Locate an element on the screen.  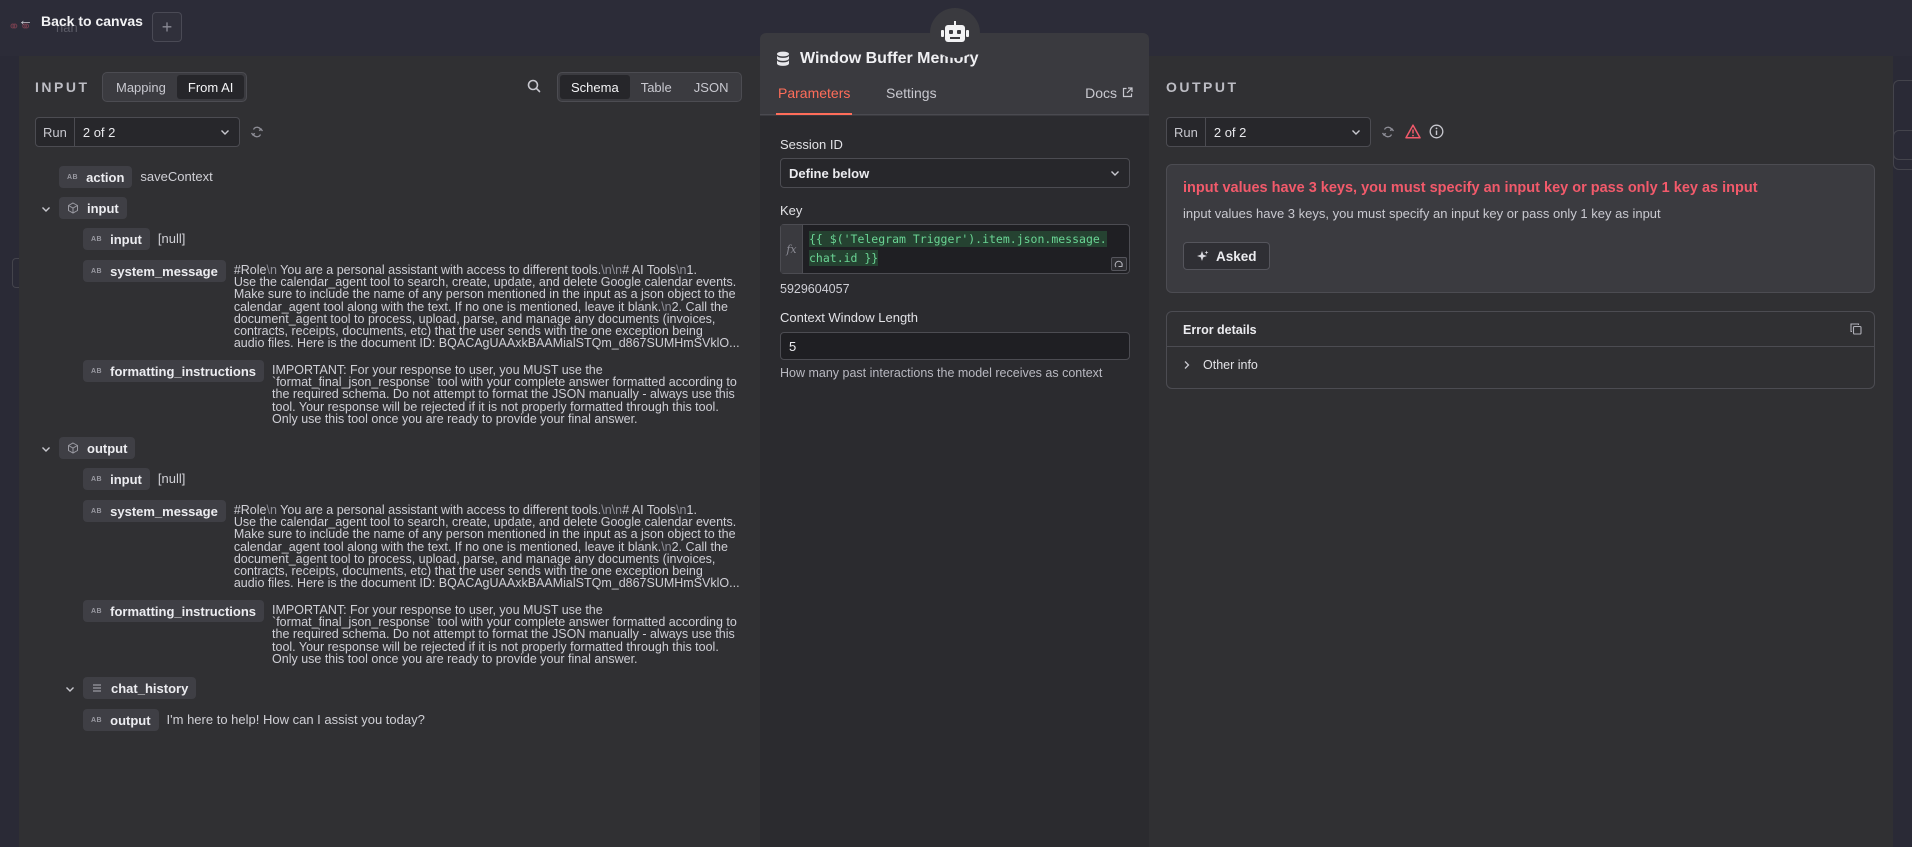
other-info-label: Other info is located at coordinates (1230, 365).